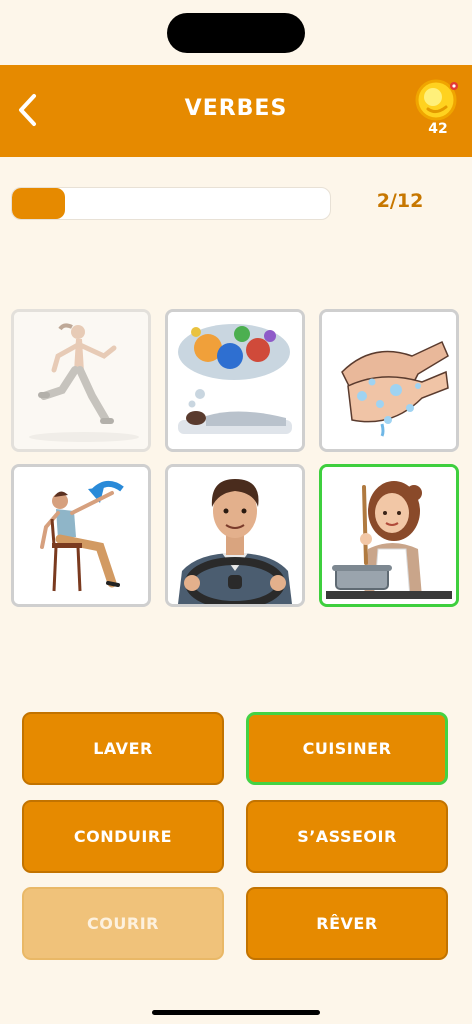 Image resolution: width=472 pixels, height=1024 pixels. Describe the element at coordinates (236, 108) in the screenshot. I see `page-title: VERBES` at that location.